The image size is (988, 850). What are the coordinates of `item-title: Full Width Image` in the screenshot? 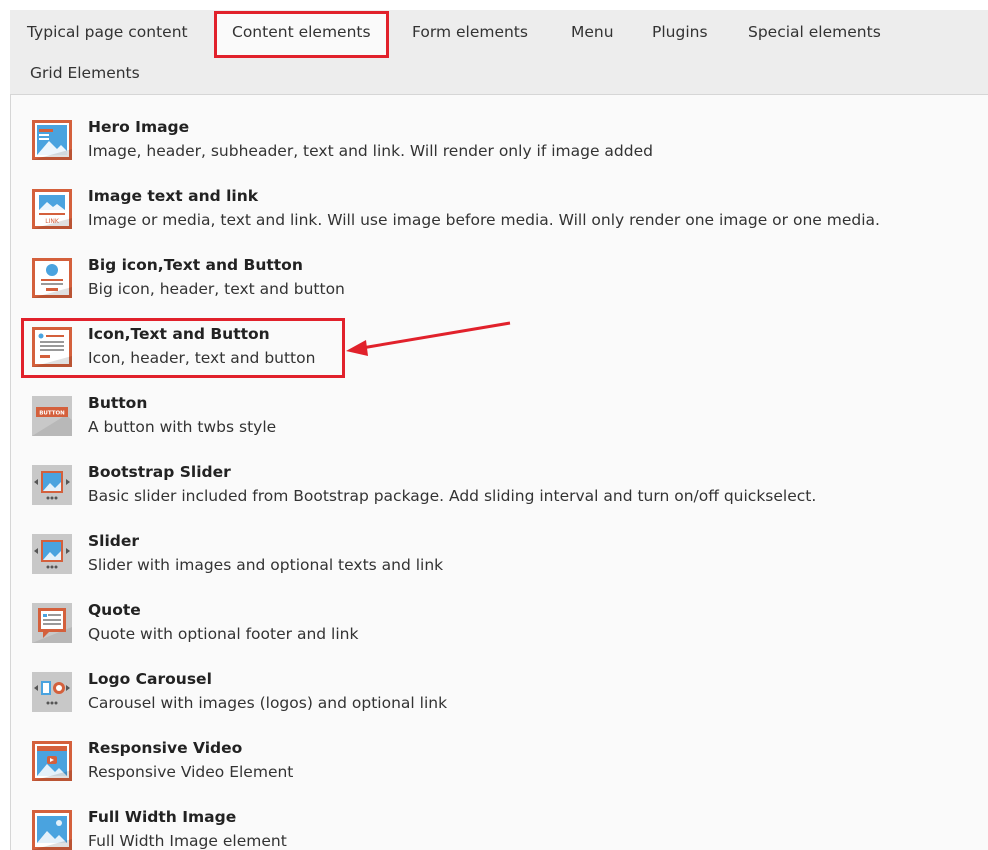 It's located at (162, 817).